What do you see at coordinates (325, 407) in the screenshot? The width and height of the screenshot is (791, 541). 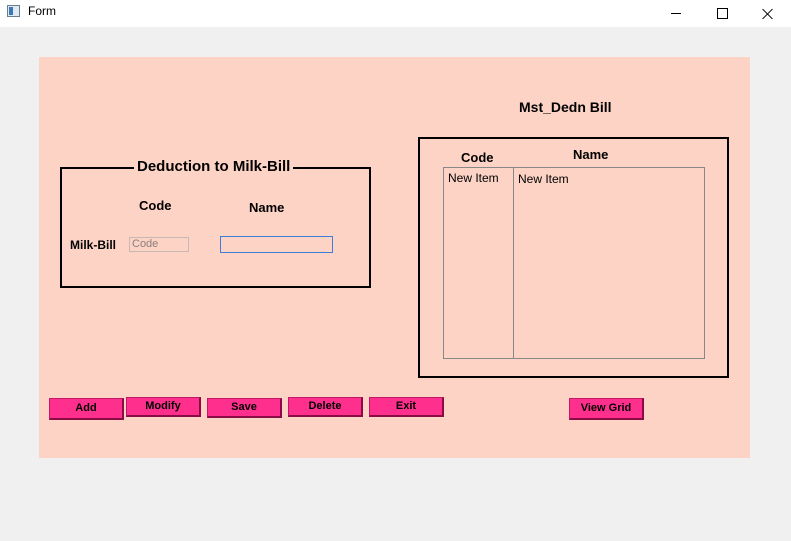 I see `delete-button: Delete` at bounding box center [325, 407].